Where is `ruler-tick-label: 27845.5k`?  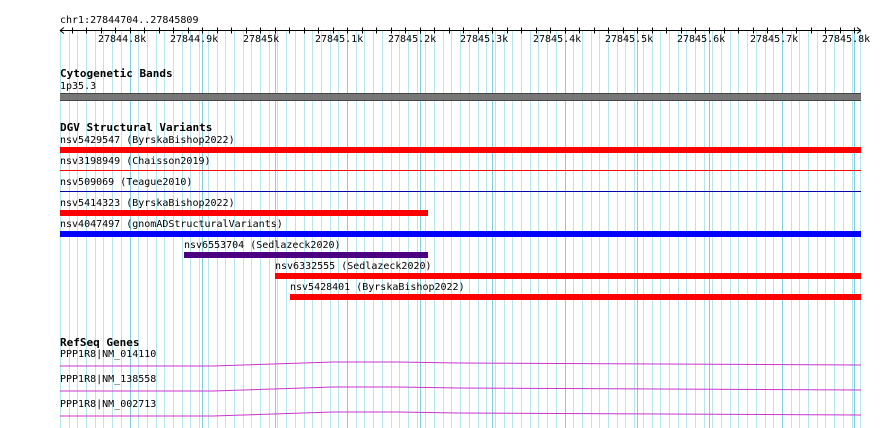
ruler-tick-label: 27845.5k is located at coordinates (629, 39).